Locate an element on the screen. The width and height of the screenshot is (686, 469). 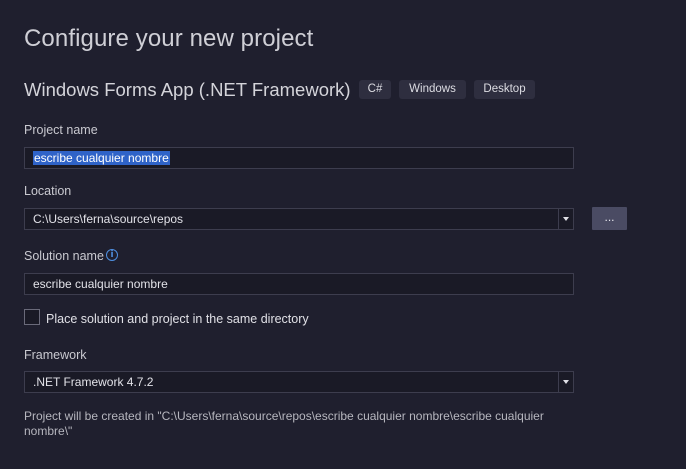
location-dropdown-button is located at coordinates (565, 219).